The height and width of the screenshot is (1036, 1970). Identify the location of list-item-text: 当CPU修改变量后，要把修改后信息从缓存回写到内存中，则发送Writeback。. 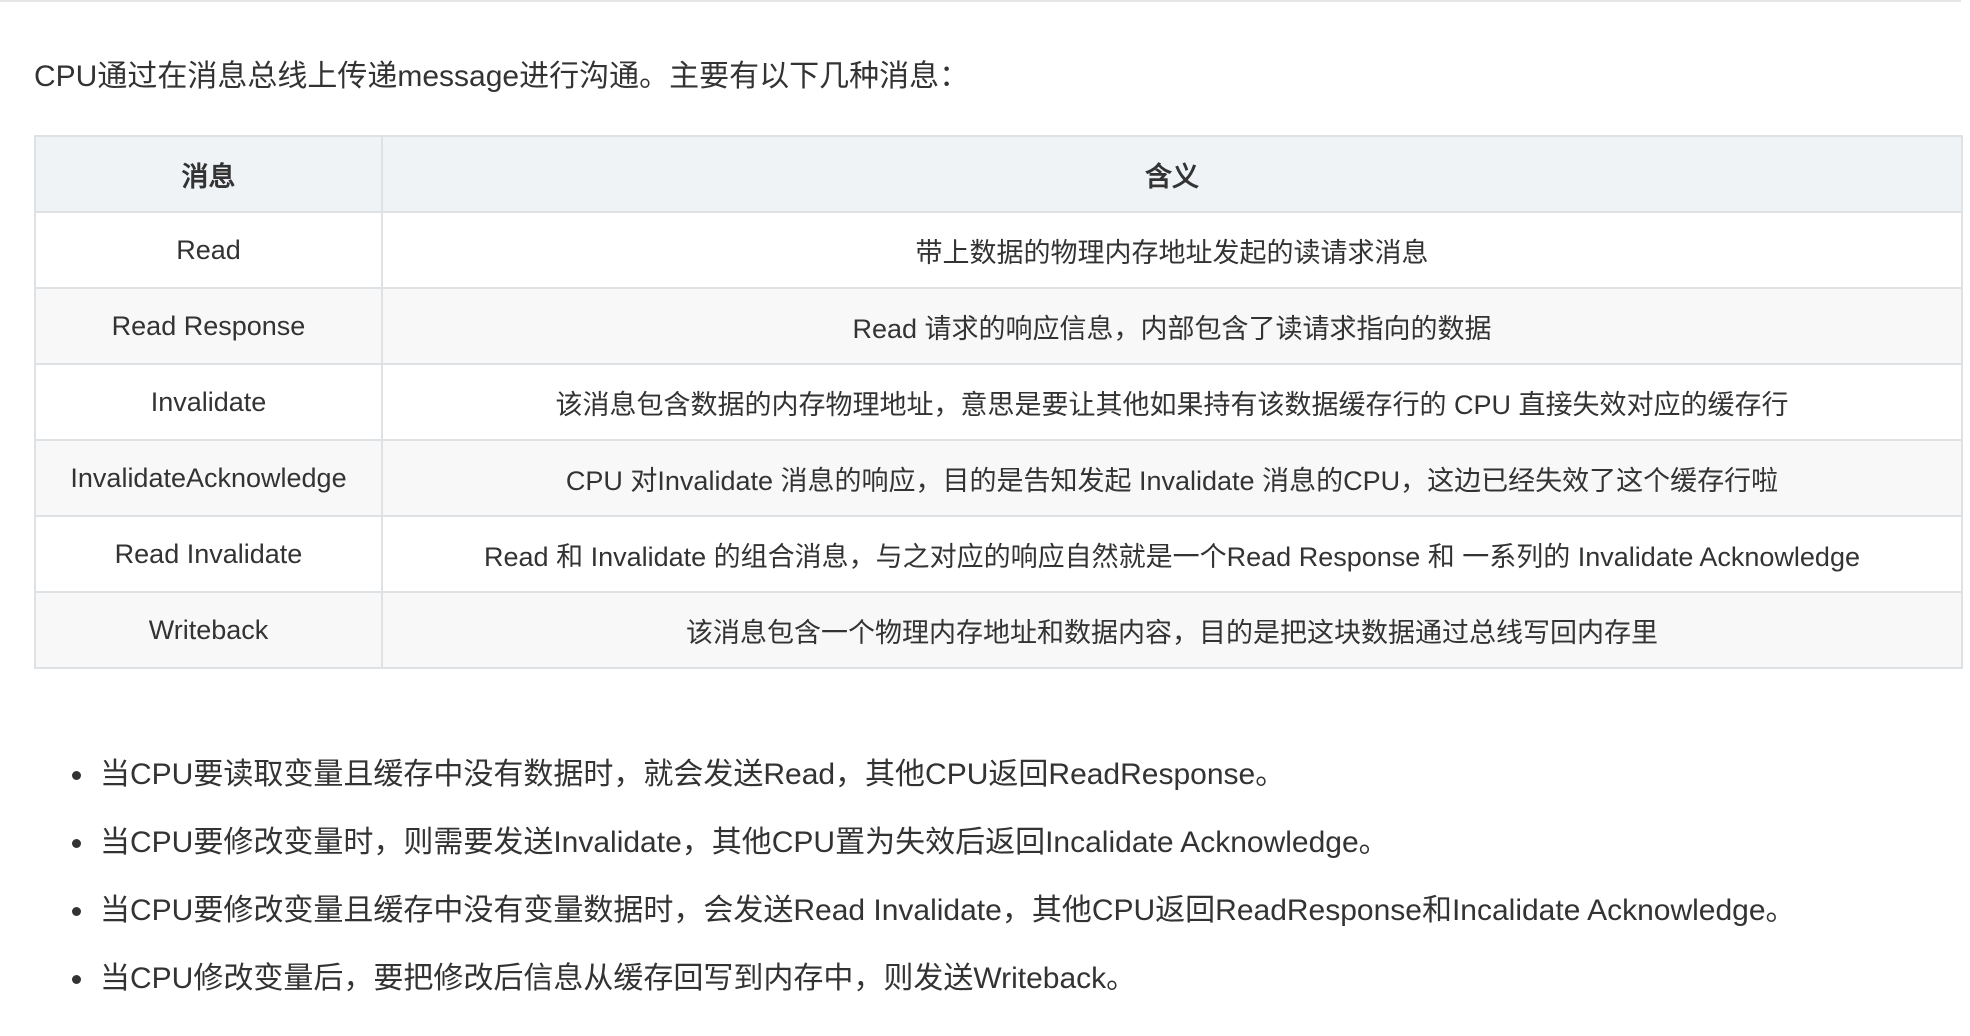
(618, 978).